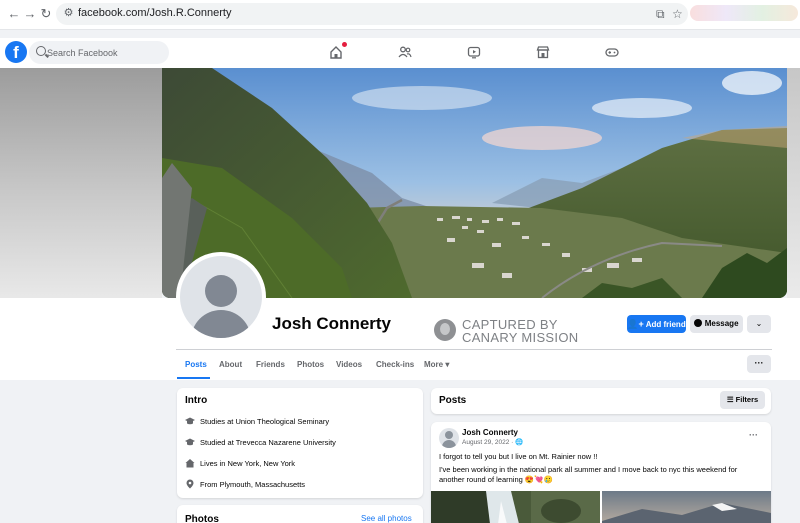 This screenshot has width=800, height=523. What do you see at coordinates (221, 291) in the screenshot?
I see `avatar-head-silhouette` at bounding box center [221, 291].